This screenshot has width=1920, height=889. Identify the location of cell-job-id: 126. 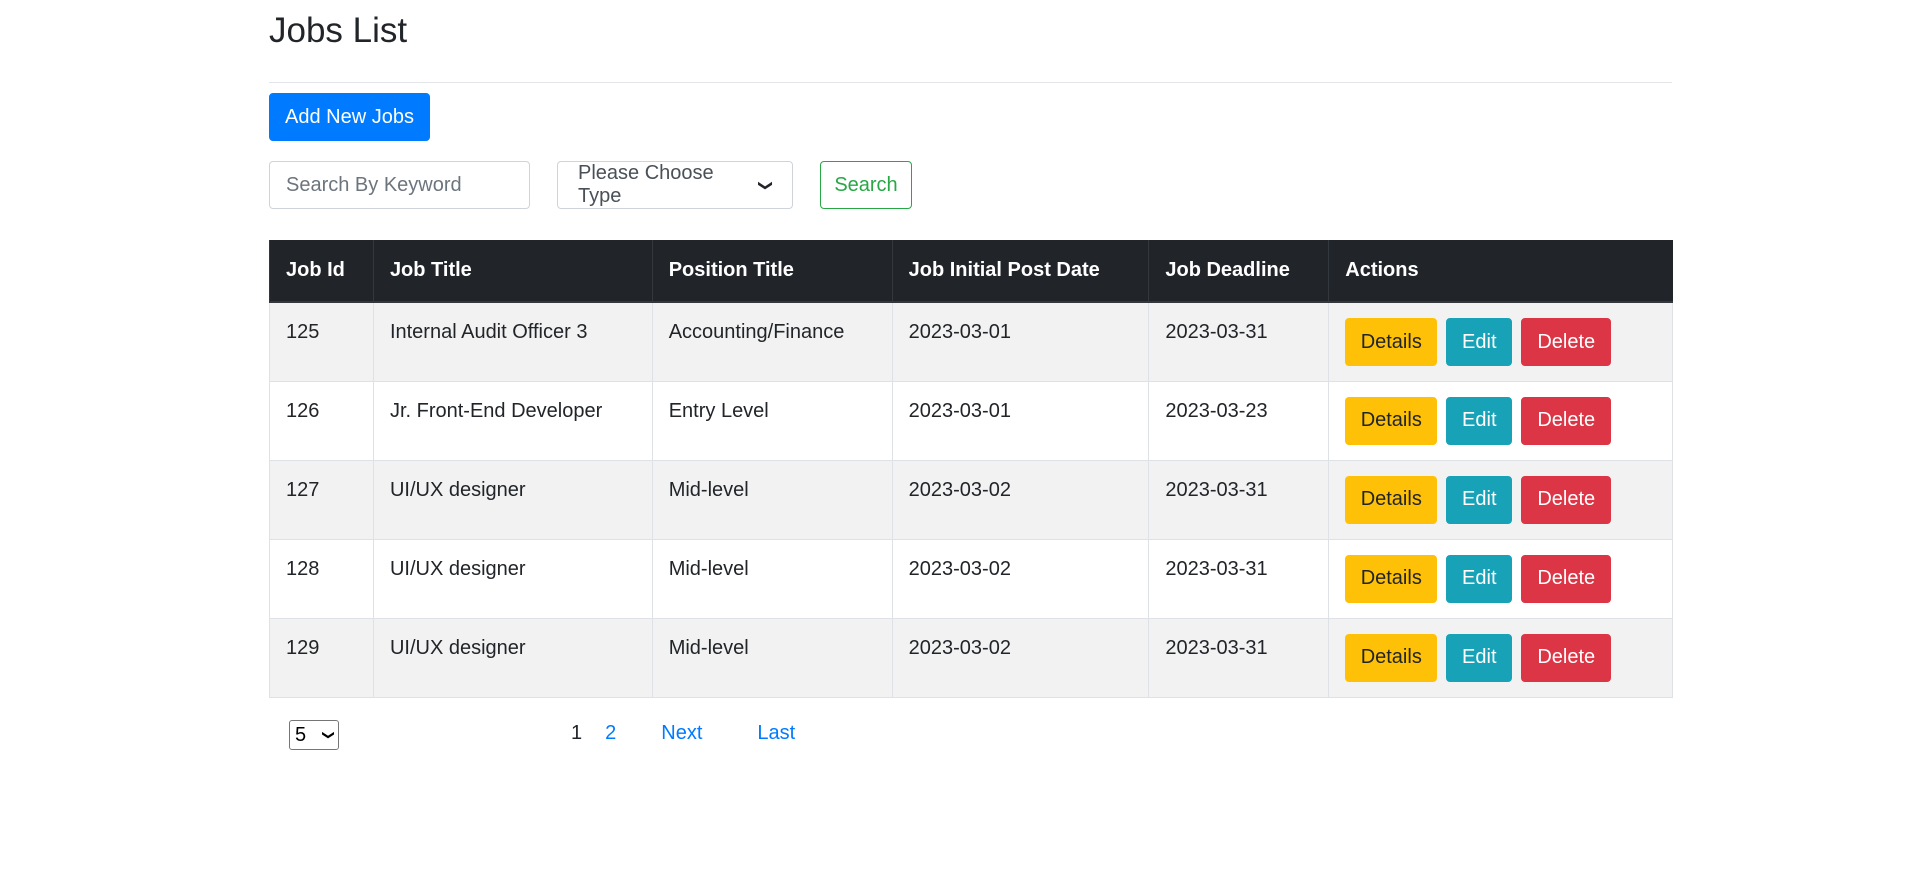
(321, 420).